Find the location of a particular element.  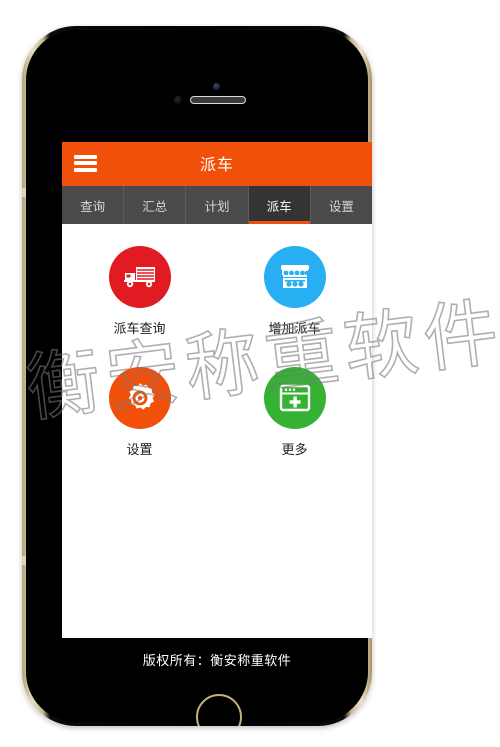

tab-huizong: 汇总 is located at coordinates (155, 205).